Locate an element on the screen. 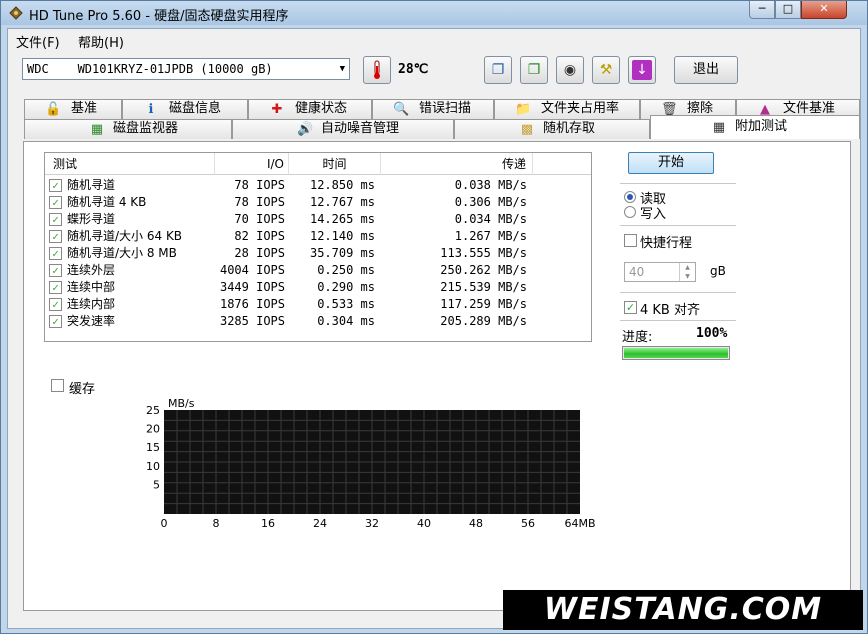 The width and height of the screenshot is (868, 634). copy-all-icon: ❐ is located at coordinates (534, 70).